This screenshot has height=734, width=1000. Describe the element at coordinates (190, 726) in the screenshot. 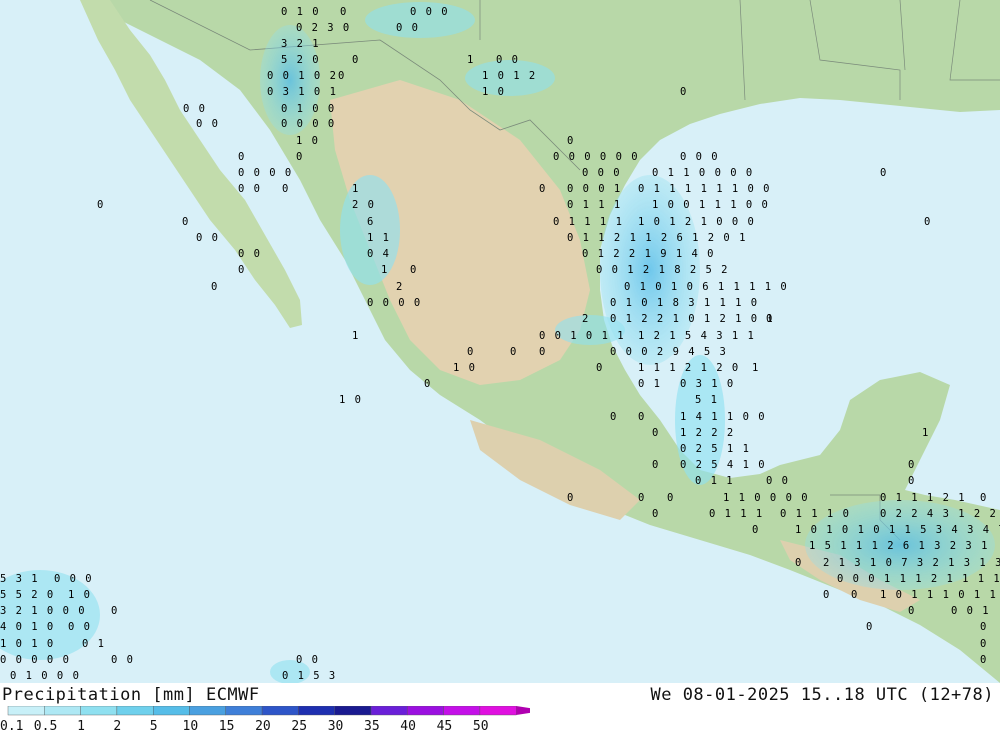

I see `scale-tick-label: 10` at that location.